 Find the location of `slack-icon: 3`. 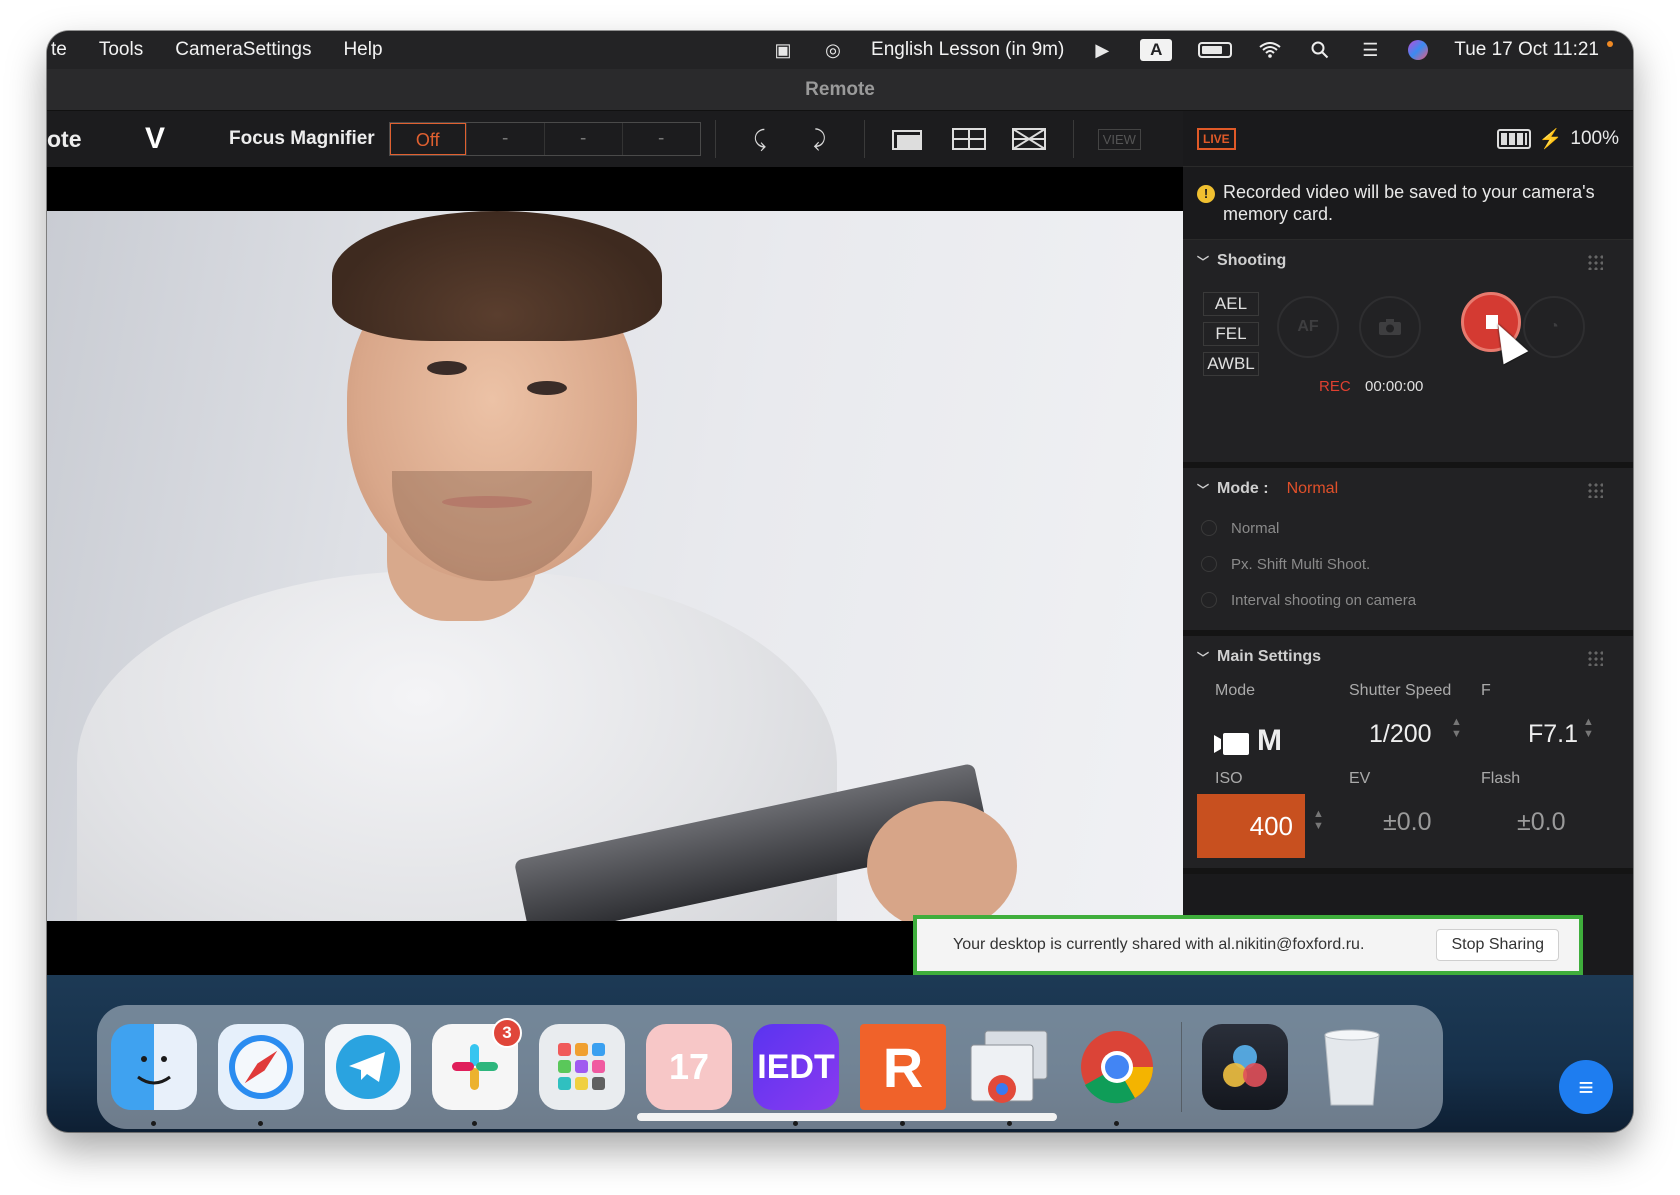

slack-icon: 3 is located at coordinates (477, 1072).